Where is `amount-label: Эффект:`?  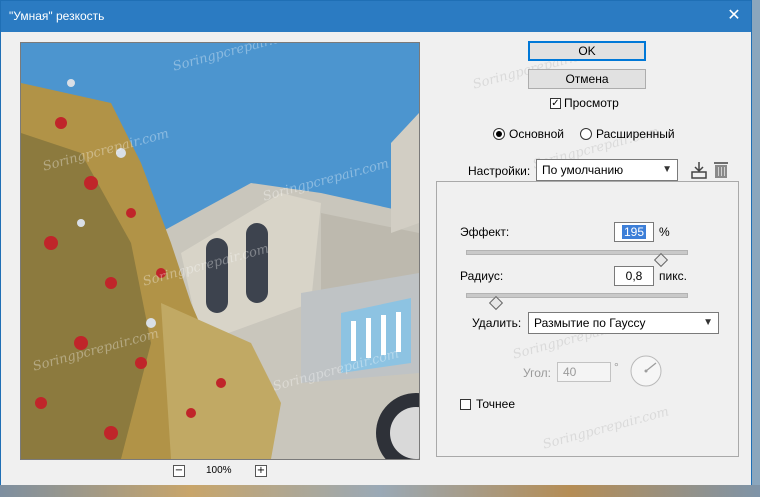
amount-label: Эффект: is located at coordinates (485, 232).